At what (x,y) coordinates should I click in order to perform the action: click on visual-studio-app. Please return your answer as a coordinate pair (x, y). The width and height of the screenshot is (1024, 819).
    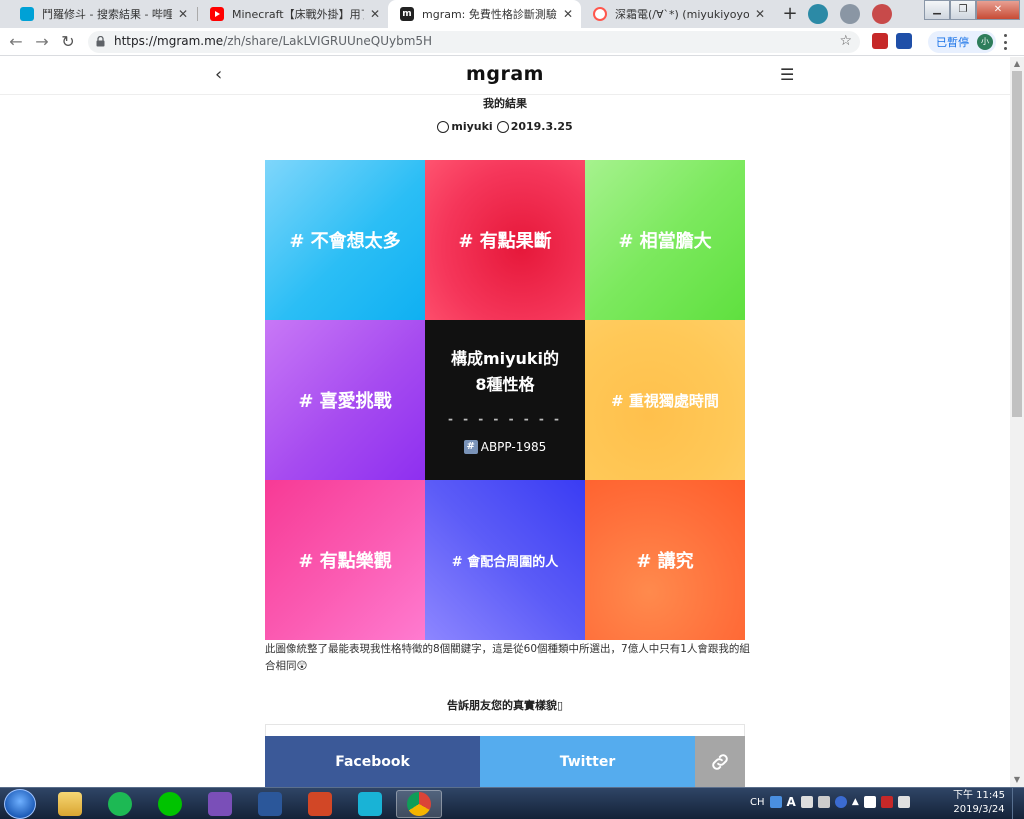
    Looking at the image, I should click on (220, 804).